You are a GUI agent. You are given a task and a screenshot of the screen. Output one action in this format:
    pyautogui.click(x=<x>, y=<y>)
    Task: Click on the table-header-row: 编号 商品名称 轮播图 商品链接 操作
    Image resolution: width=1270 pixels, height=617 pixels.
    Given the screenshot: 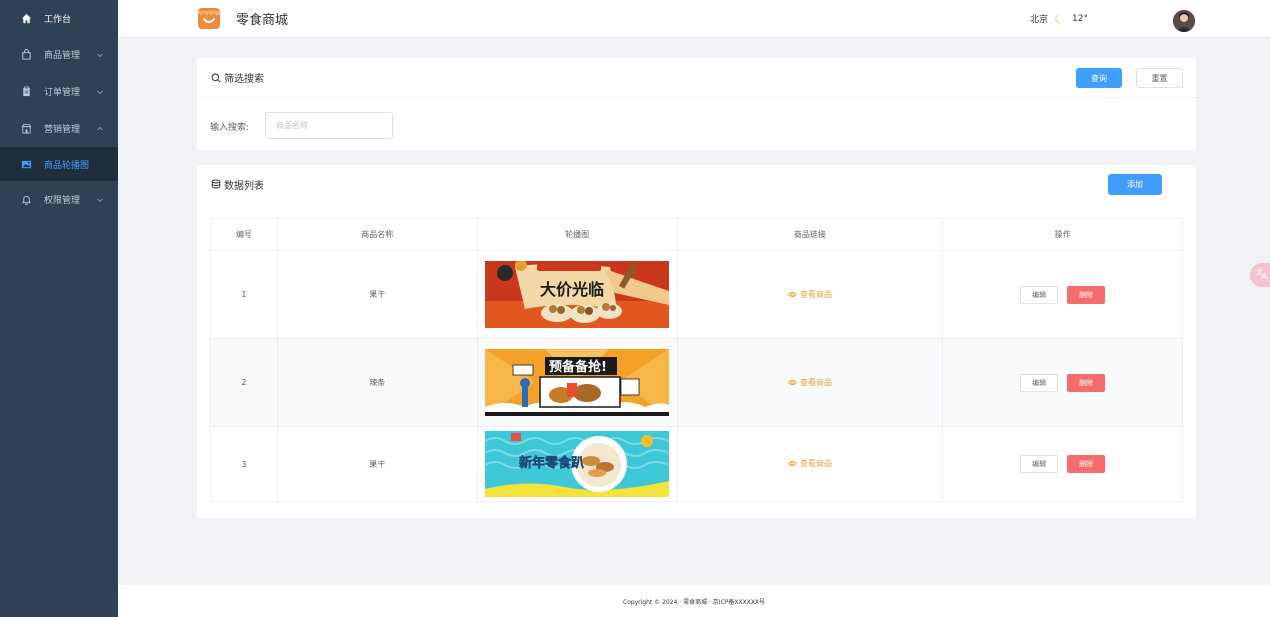 What is the action you would take?
    pyautogui.click(x=696, y=234)
    